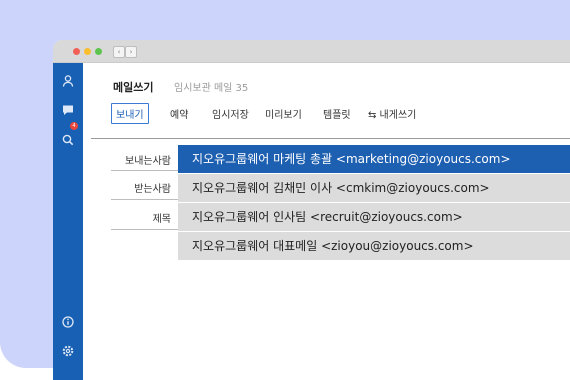 This screenshot has width=570, height=380. Describe the element at coordinates (283, 113) in the screenshot. I see `preview-button: 미리보기` at that location.